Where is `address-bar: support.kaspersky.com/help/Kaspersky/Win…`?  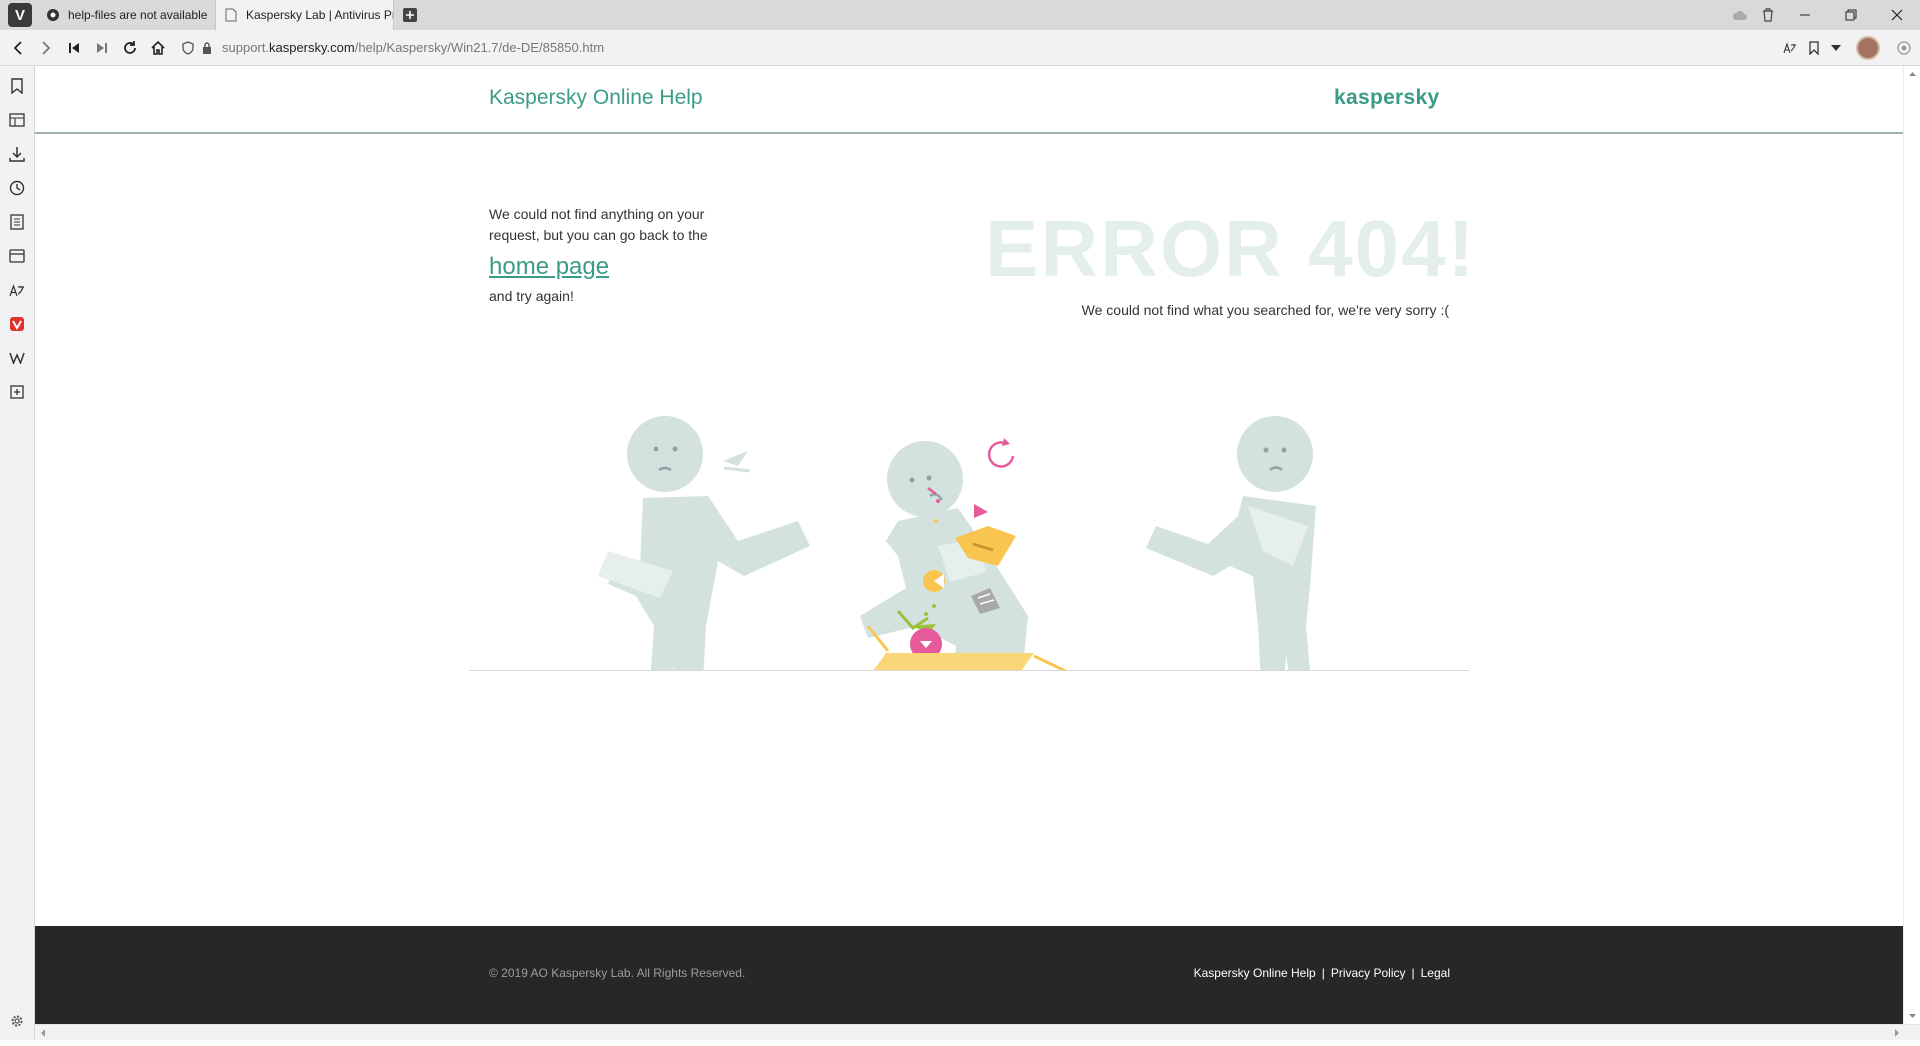 address-bar: support.kaspersky.com/help/Kaspersky/Win… is located at coordinates (960, 48).